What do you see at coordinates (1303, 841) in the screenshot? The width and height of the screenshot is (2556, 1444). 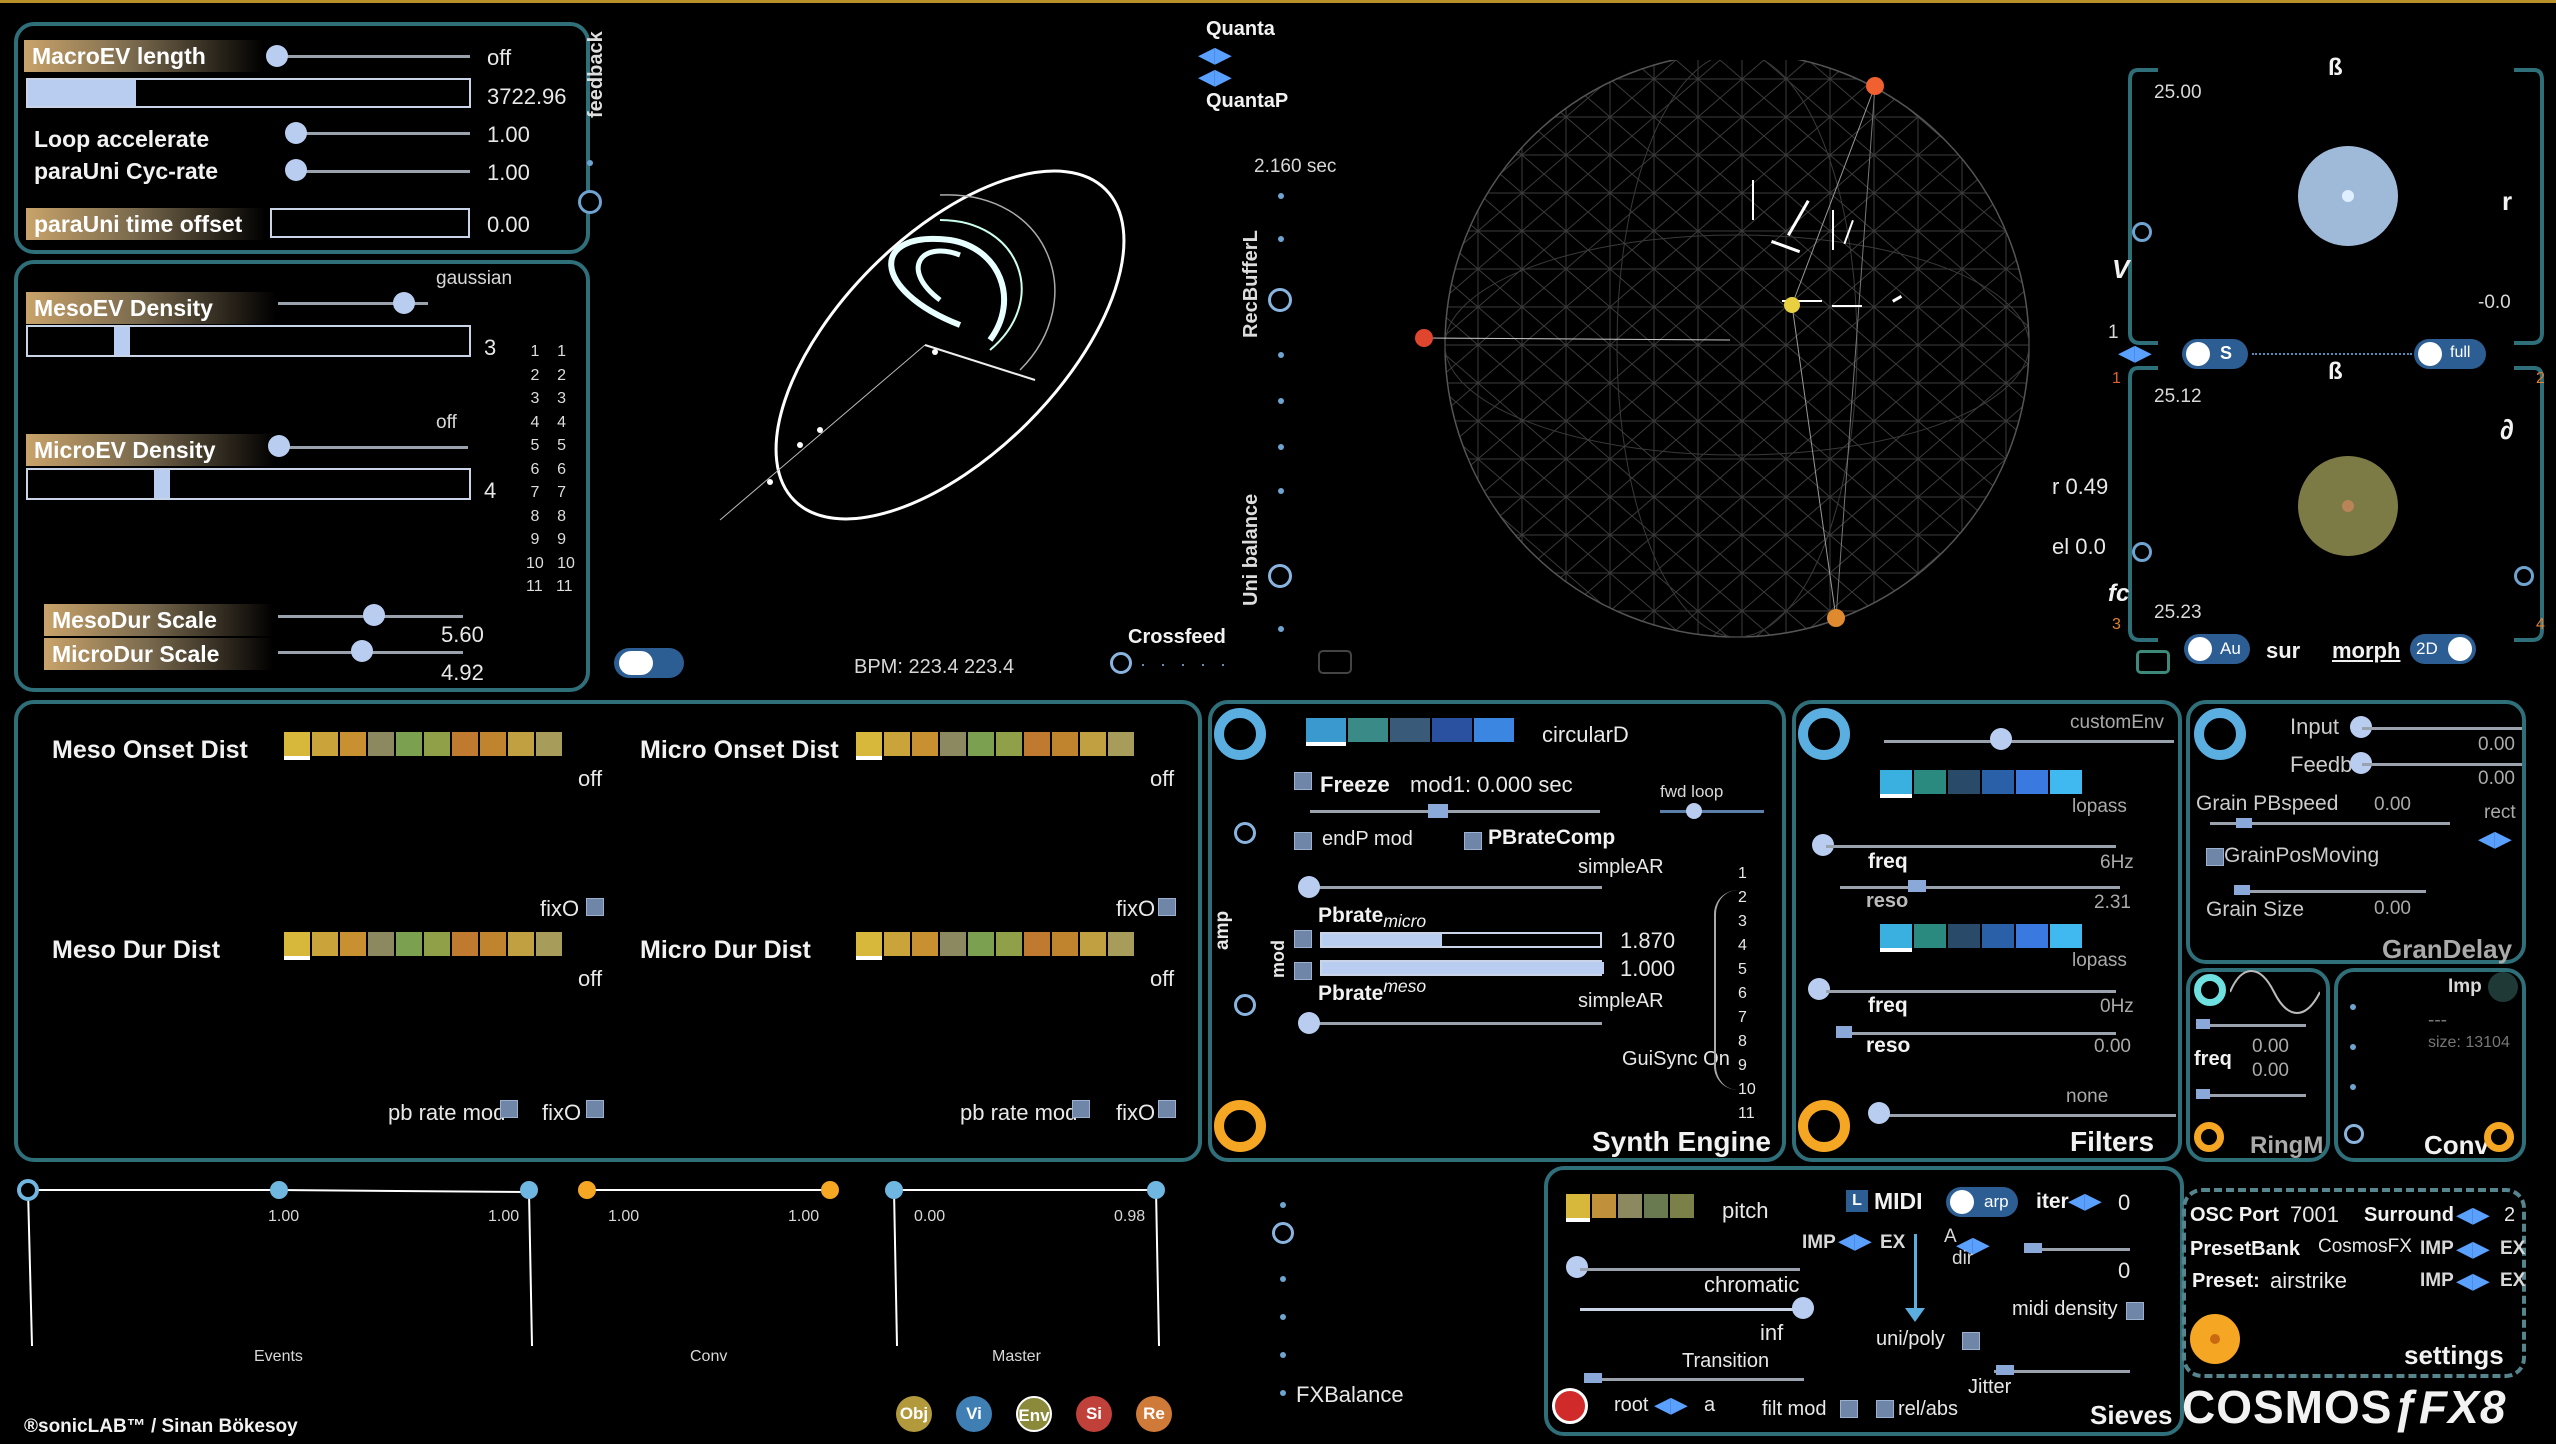 I see `endp-checkbox` at bounding box center [1303, 841].